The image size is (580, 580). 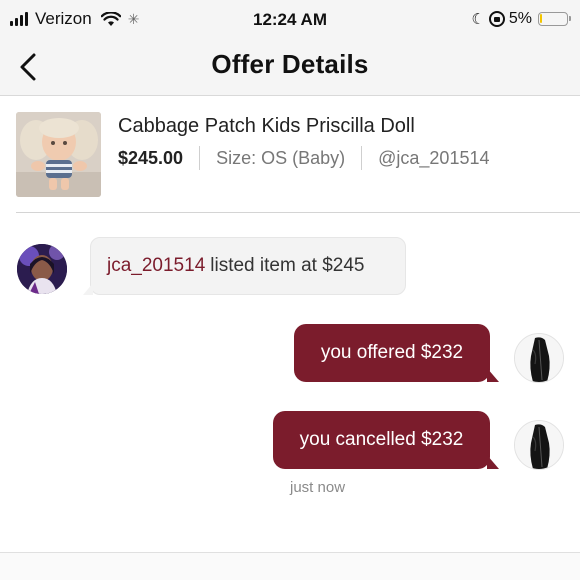 I want to click on outgoing-message: you cancelled $232, so click(x=386, y=440).